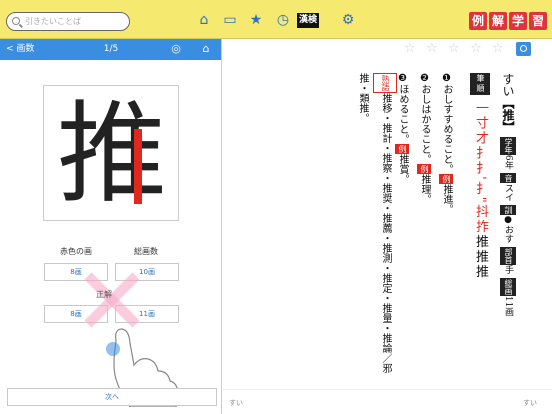 The width and height of the screenshot is (552, 414). I want to click on camera-icon, so click(523, 49).